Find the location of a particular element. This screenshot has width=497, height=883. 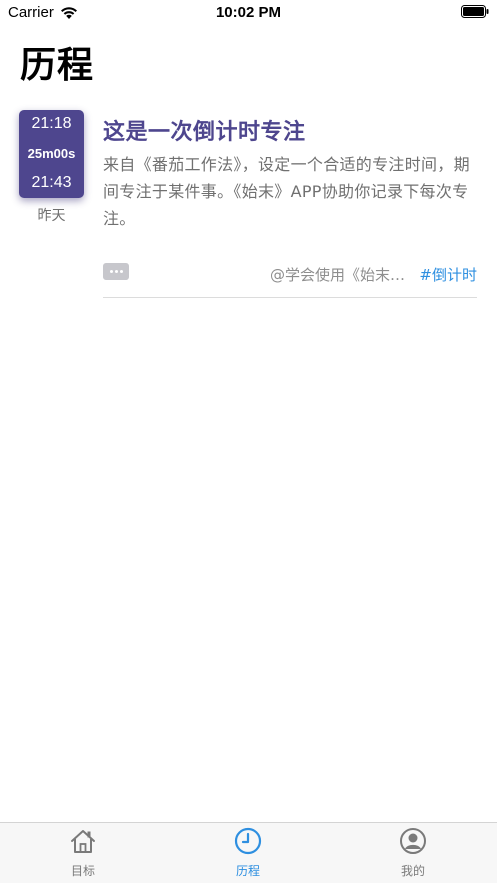

start-time: 21:18 is located at coordinates (51, 123).